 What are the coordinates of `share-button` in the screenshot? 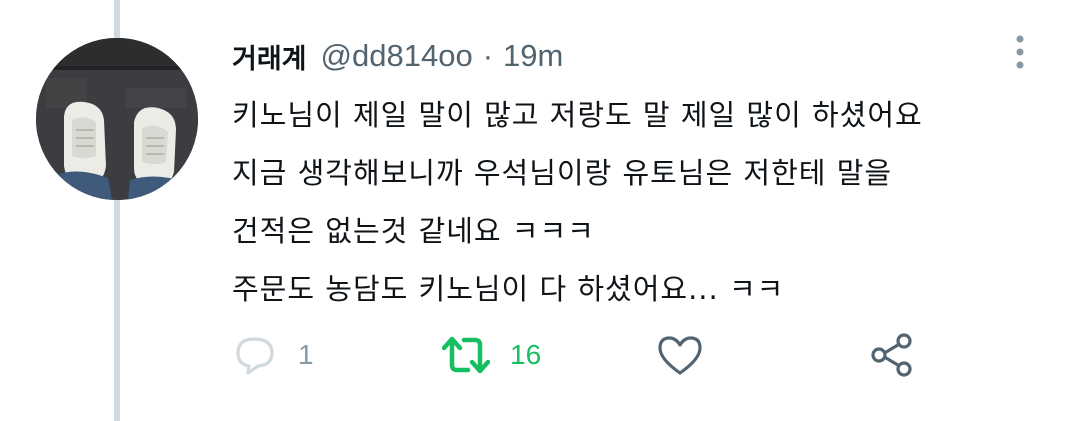 It's located at (892, 355).